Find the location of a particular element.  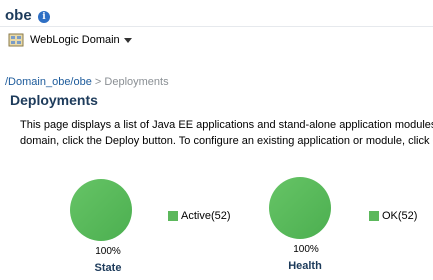

breadcrumb-current: Deployments is located at coordinates (136, 82).